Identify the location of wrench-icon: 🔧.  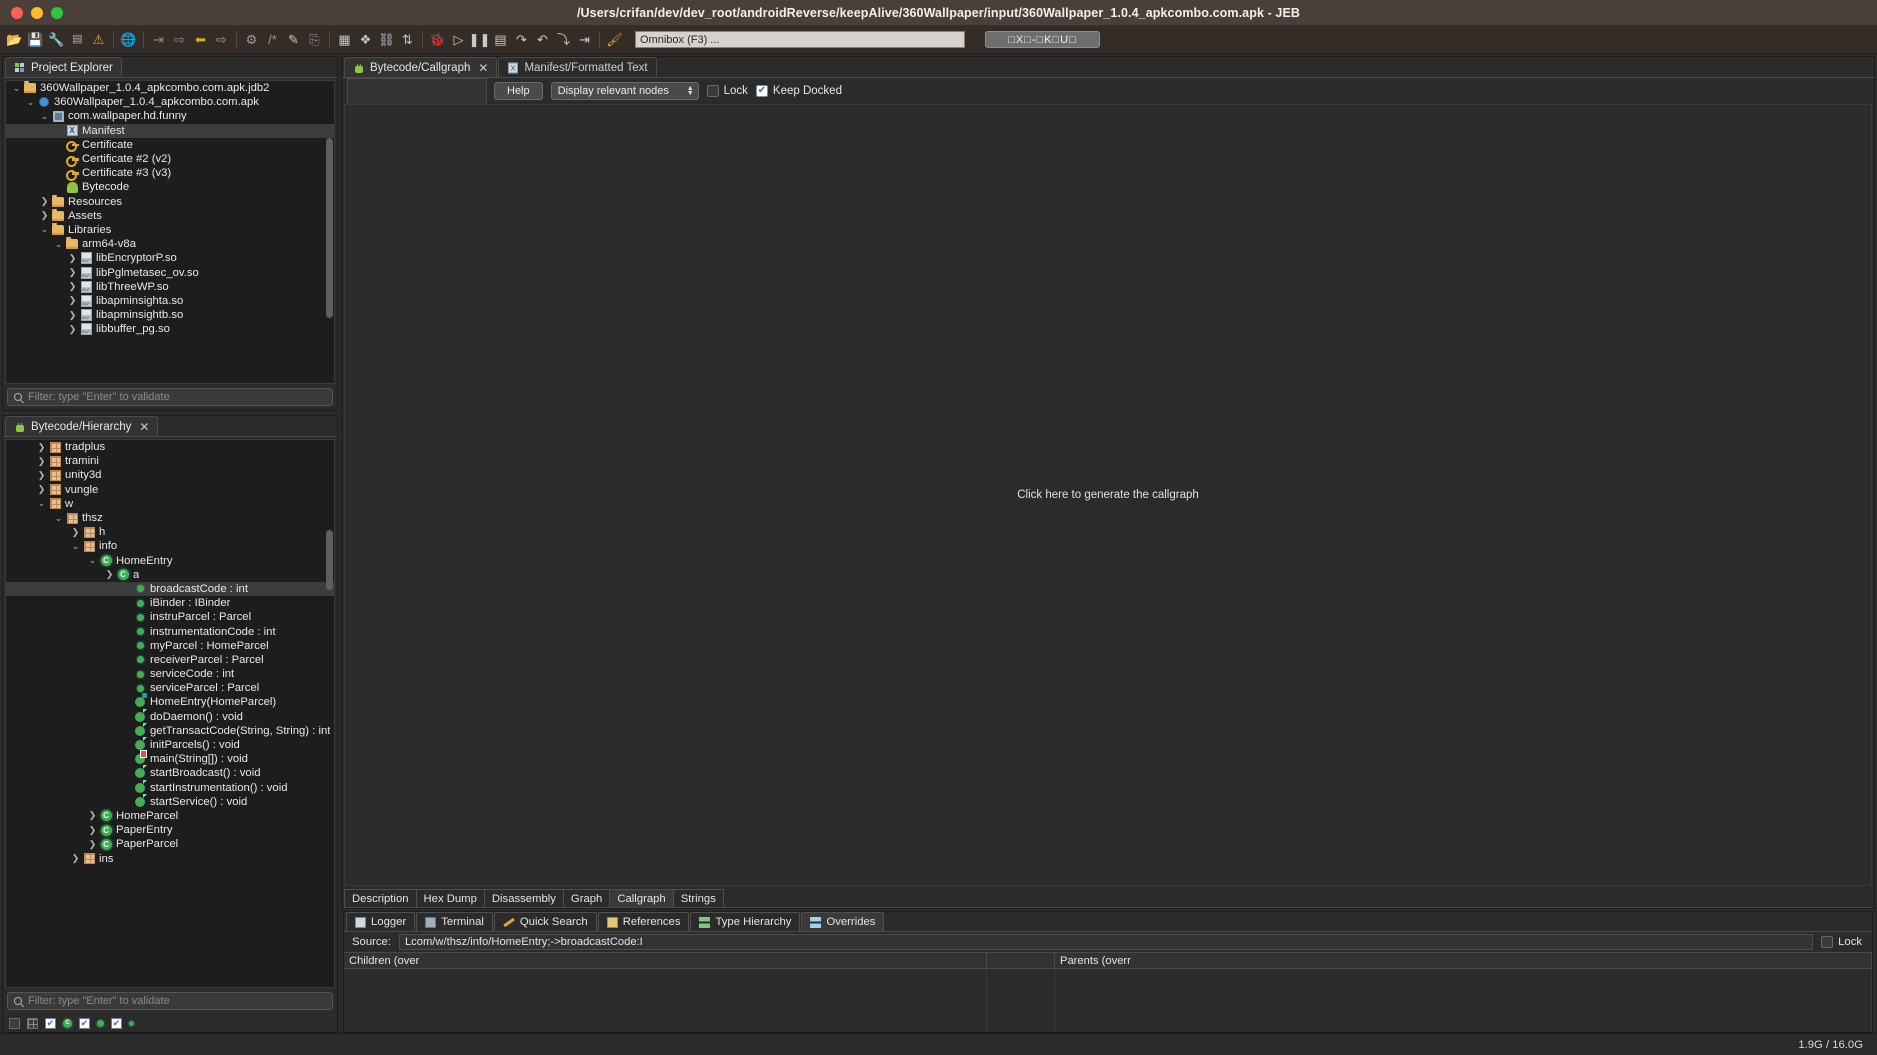
(56, 40).